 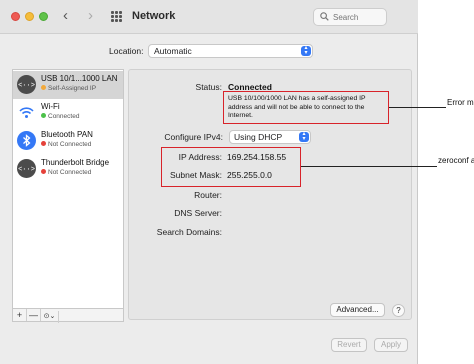 What do you see at coordinates (193, 137) in the screenshot?
I see `configure-ipv4-label: Configure IPv4:` at bounding box center [193, 137].